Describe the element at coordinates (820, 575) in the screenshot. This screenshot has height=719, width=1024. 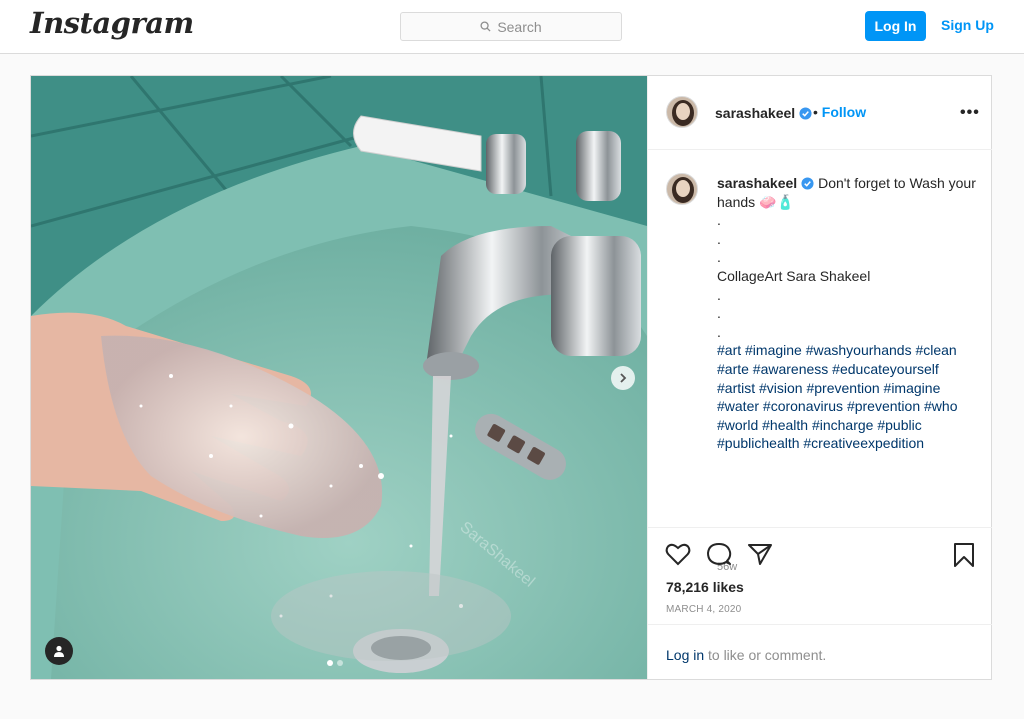
I see `post-actions: 78,216 likes MARCH 4, 2020` at that location.